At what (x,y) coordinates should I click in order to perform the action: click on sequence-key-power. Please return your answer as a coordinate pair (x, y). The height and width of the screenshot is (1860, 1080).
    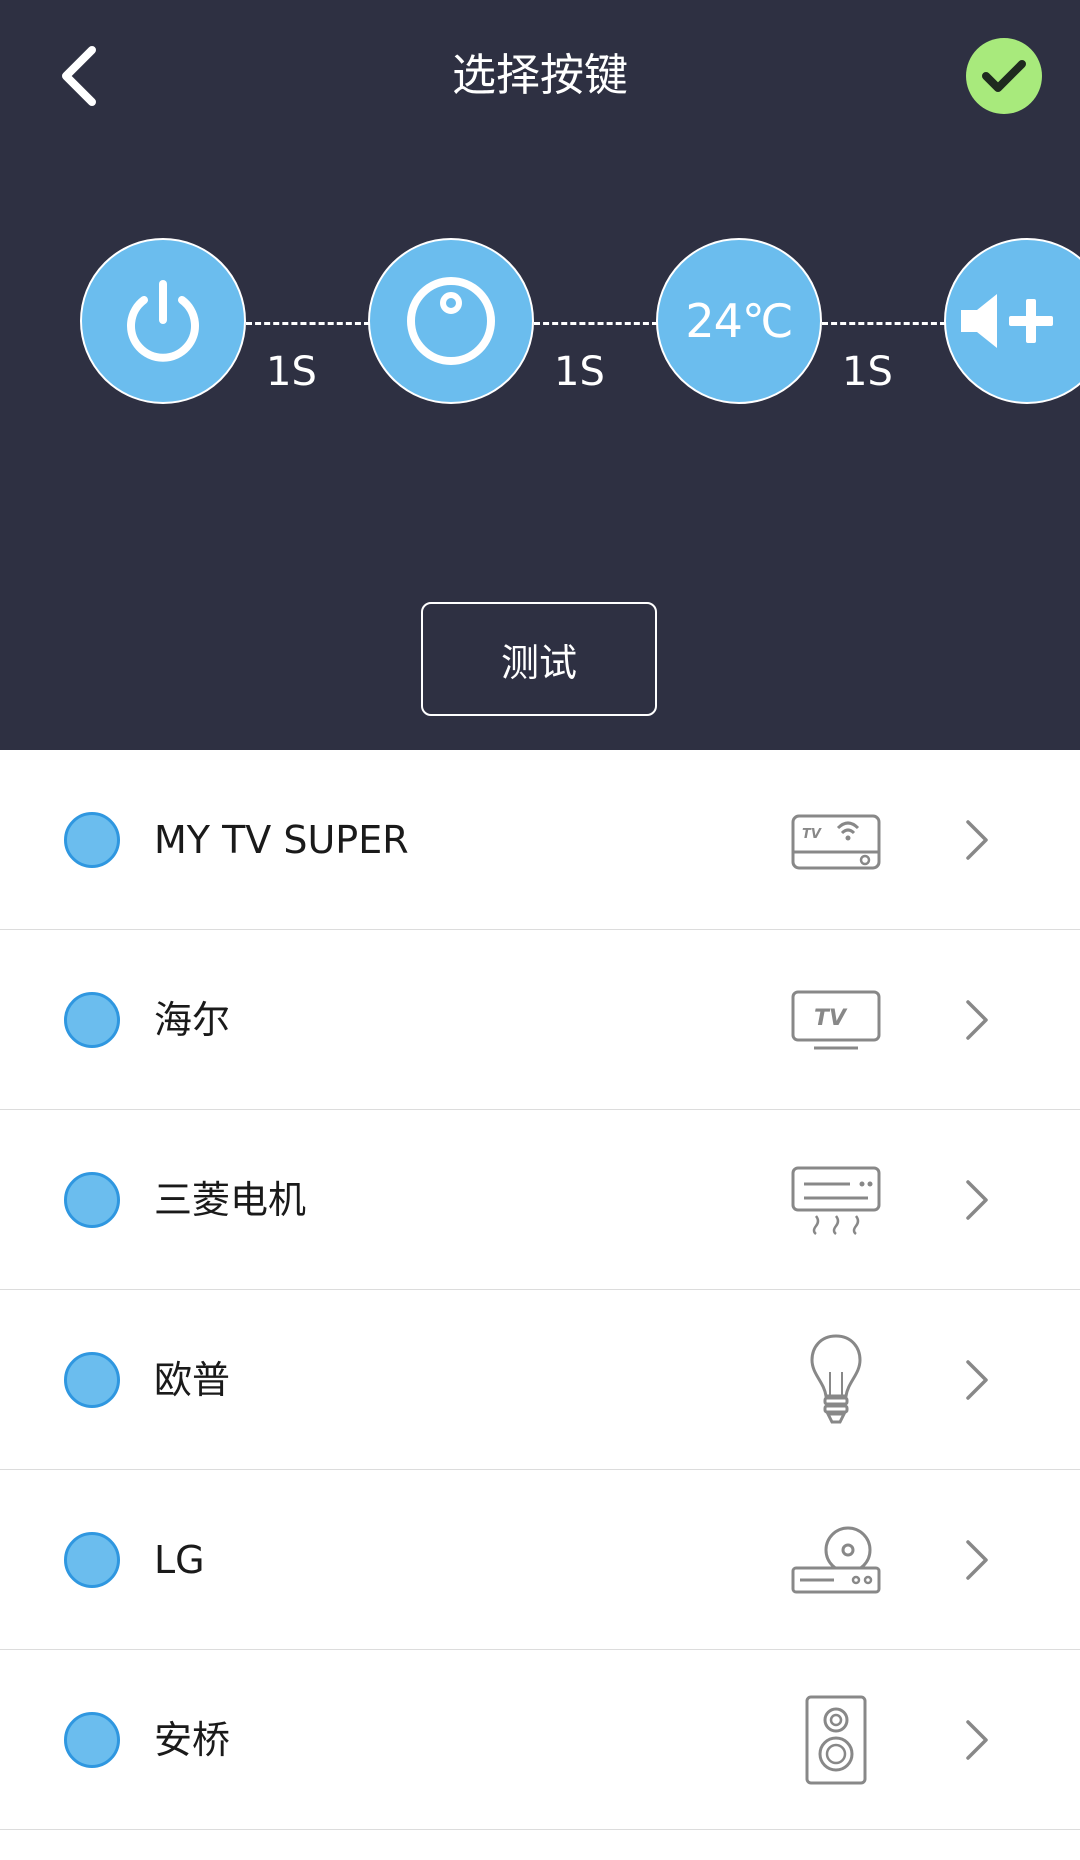
    Looking at the image, I should click on (163, 321).